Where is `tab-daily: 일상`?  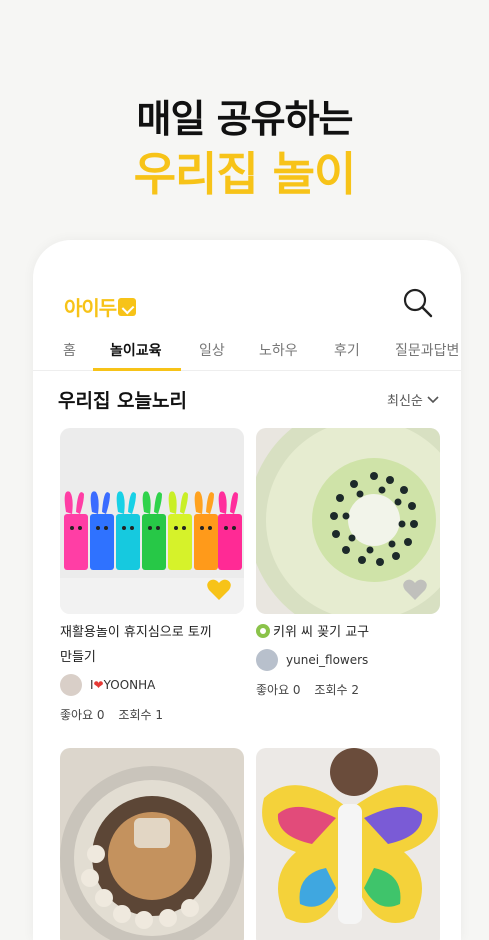 tab-daily: 일상 is located at coordinates (212, 350).